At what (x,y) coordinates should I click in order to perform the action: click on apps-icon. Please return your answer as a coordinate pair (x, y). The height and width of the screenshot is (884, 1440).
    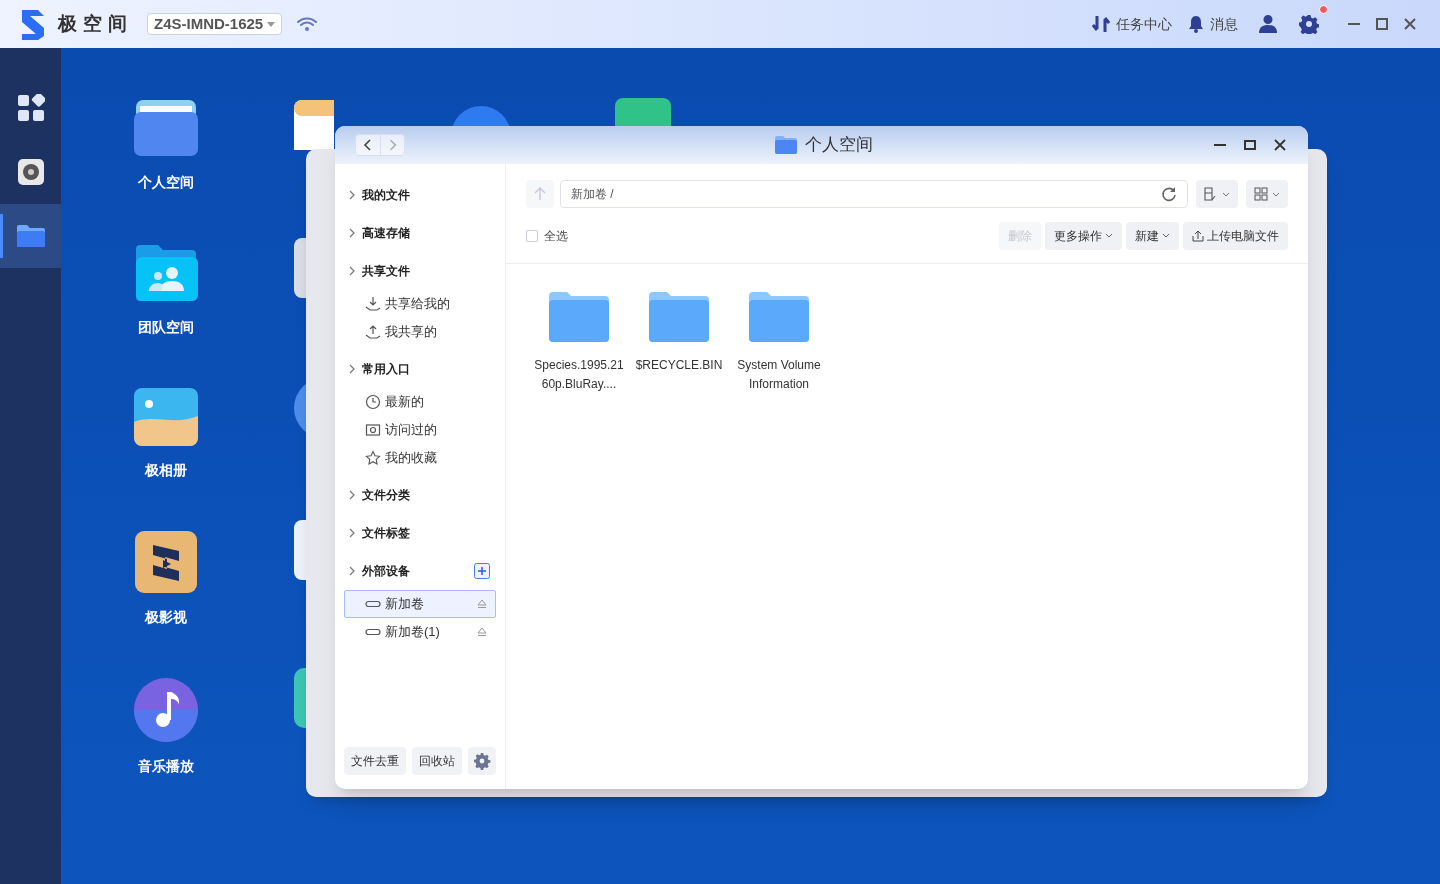
    Looking at the image, I should click on (30, 108).